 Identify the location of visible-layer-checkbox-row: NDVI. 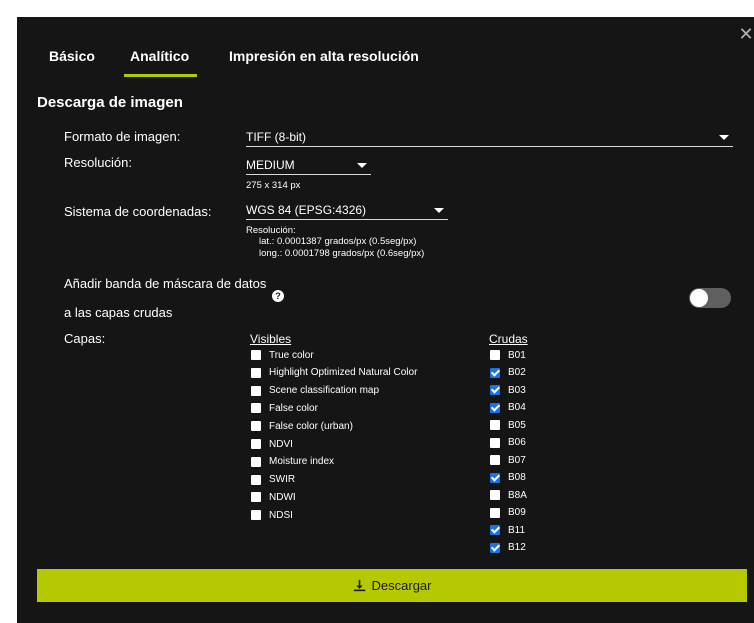
(272, 444).